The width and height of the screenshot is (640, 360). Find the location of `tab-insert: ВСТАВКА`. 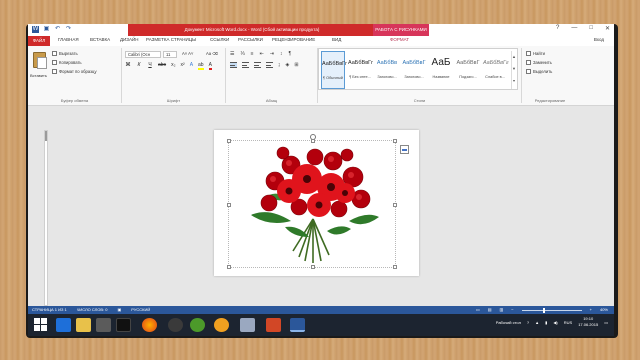

tab-insert: ВСТАВКА is located at coordinates (100, 39).